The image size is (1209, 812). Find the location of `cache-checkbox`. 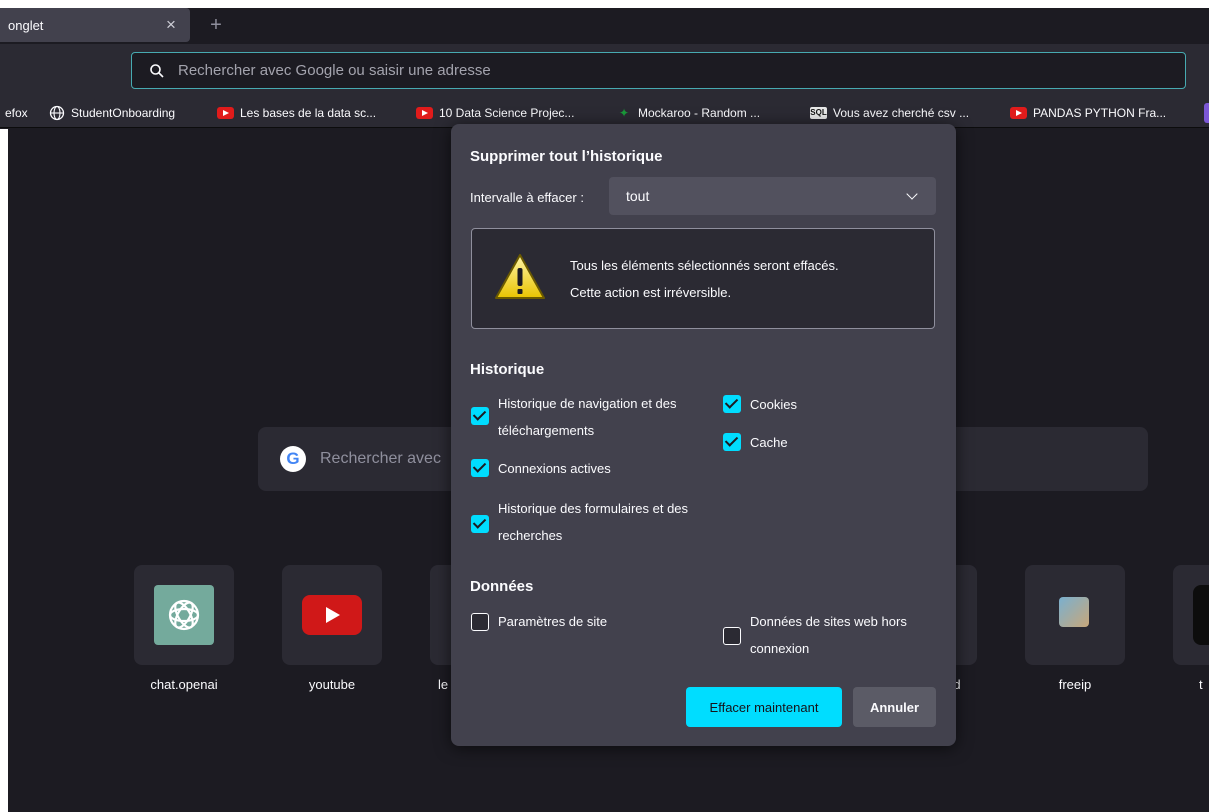

cache-checkbox is located at coordinates (732, 442).